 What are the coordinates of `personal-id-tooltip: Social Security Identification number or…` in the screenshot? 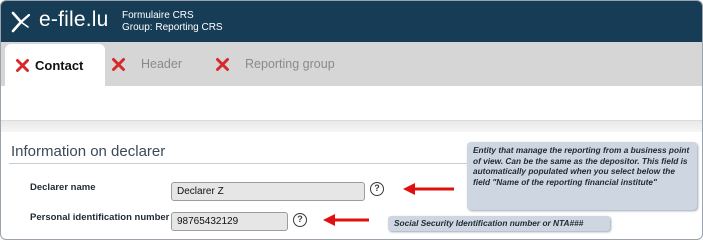 It's located at (499, 223).